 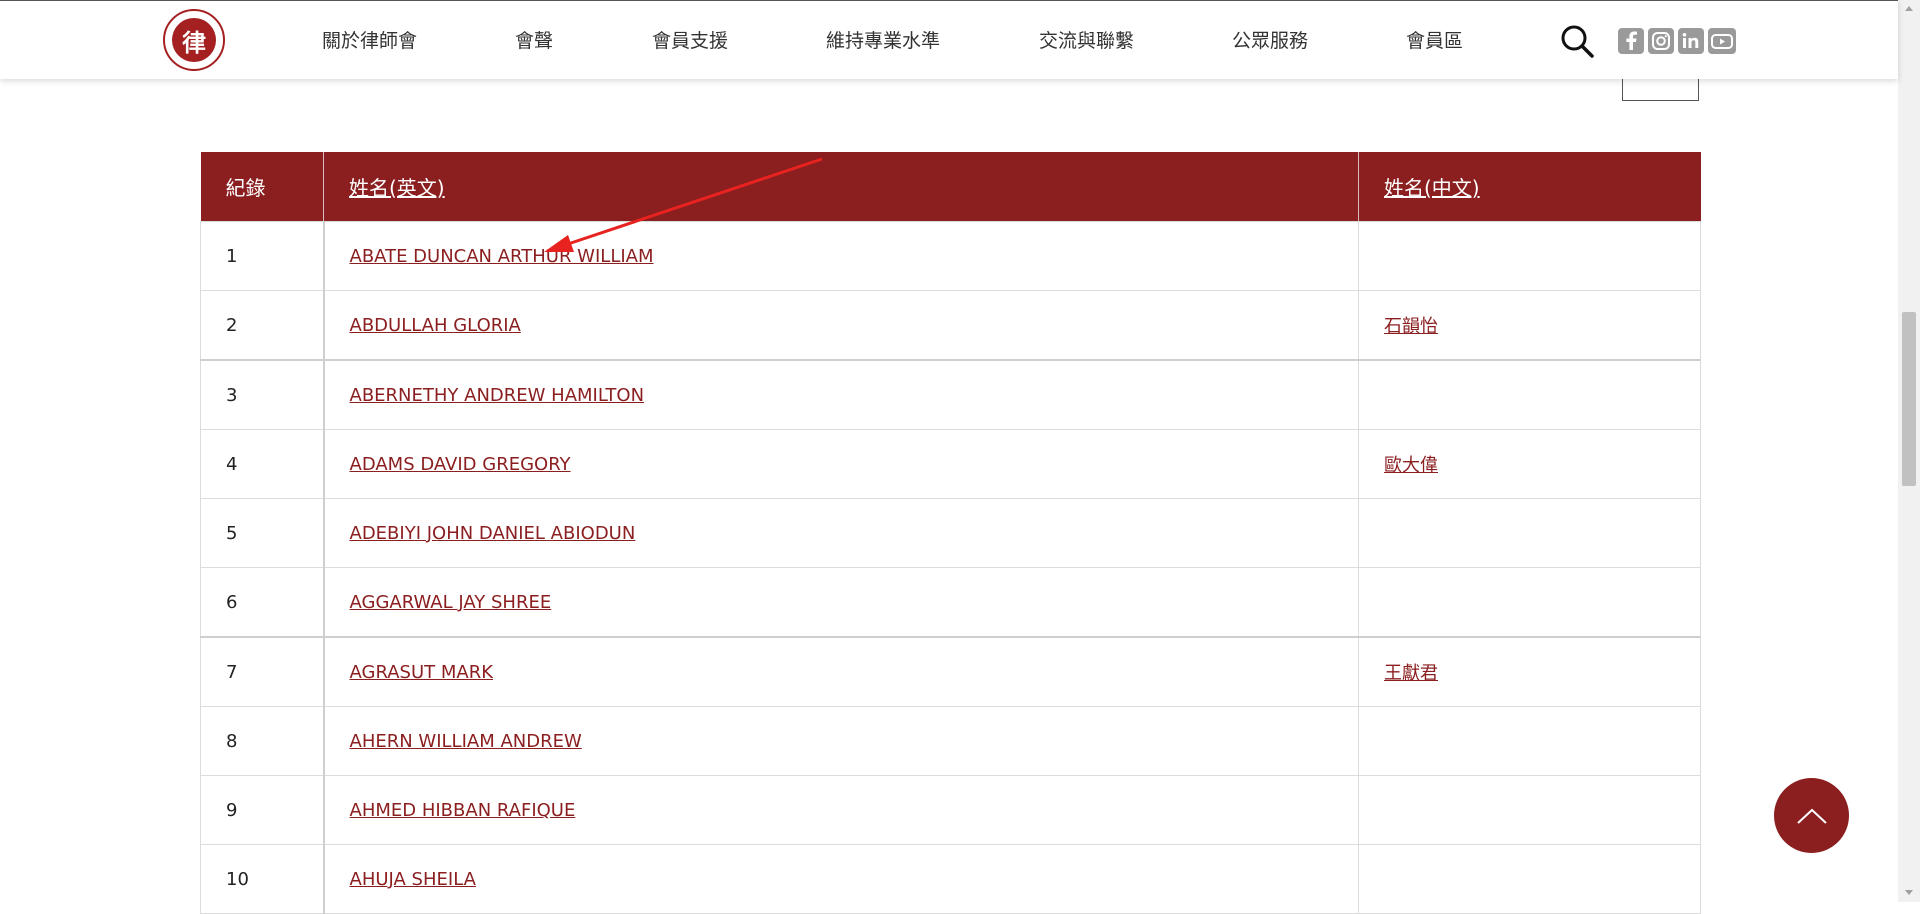 What do you see at coordinates (1661, 41) in the screenshot?
I see `instagram-icon` at bounding box center [1661, 41].